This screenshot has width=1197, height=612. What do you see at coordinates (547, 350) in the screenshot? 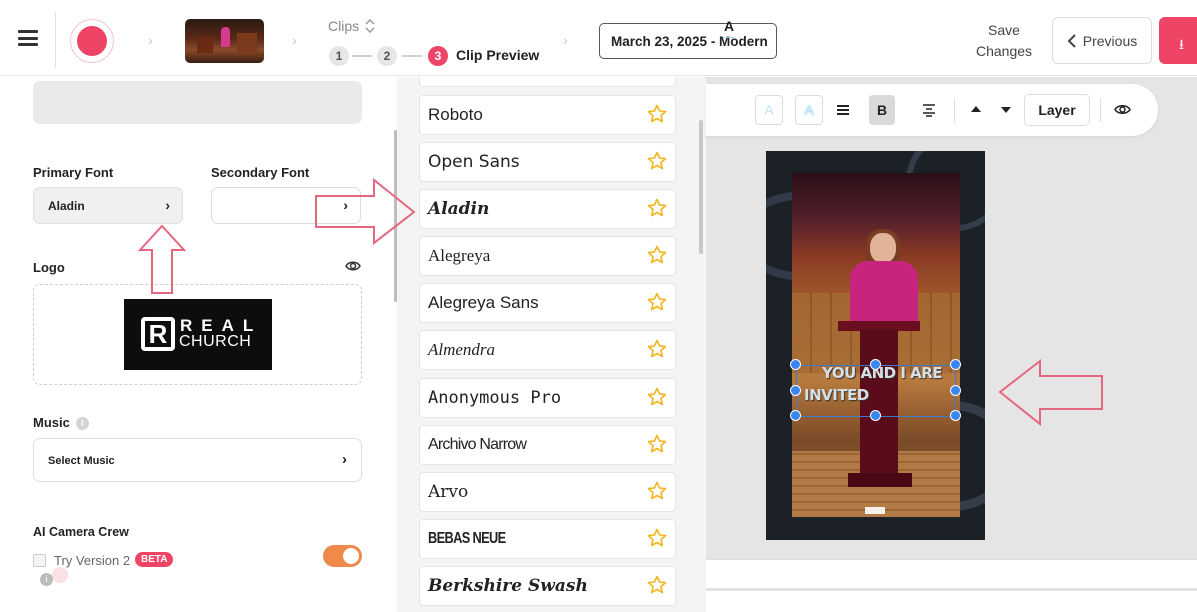
I see `font-item-almendra: Almendra` at bounding box center [547, 350].